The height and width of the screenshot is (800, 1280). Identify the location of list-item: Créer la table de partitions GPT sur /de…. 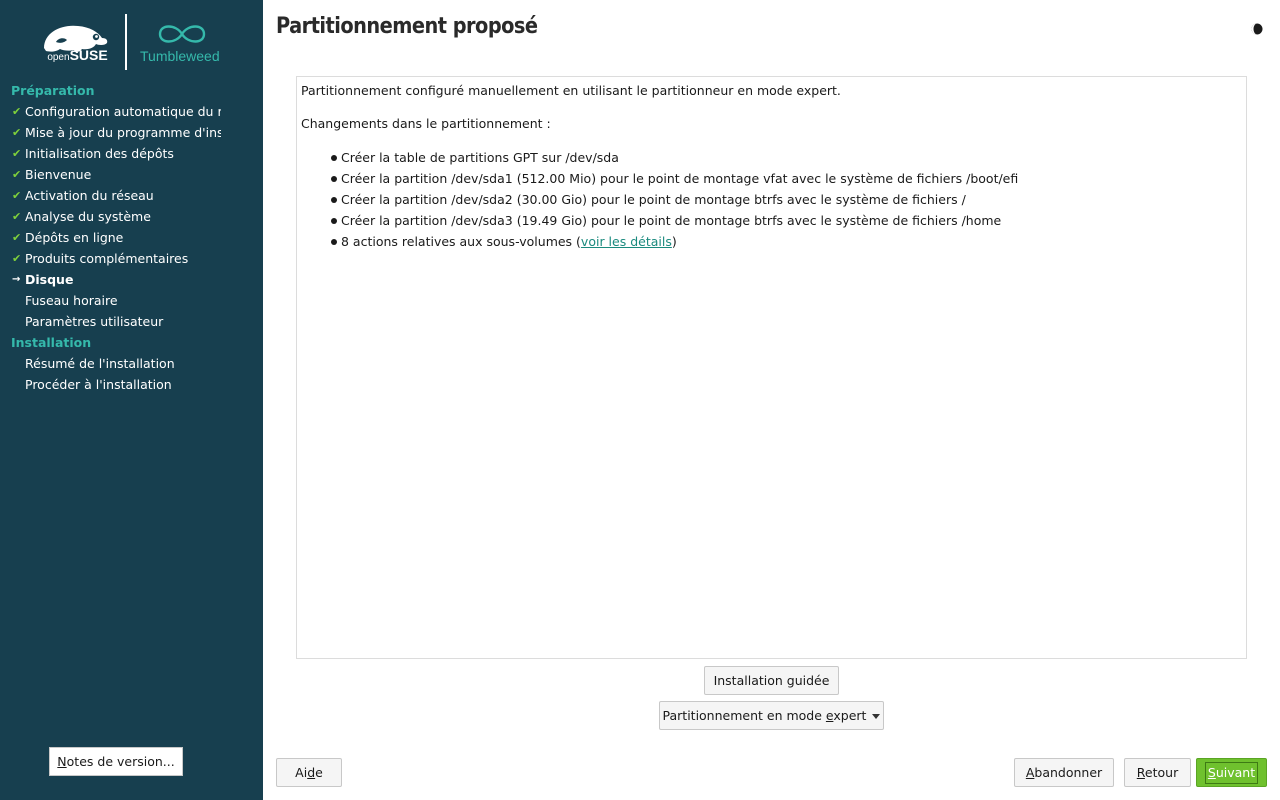
(674, 157).